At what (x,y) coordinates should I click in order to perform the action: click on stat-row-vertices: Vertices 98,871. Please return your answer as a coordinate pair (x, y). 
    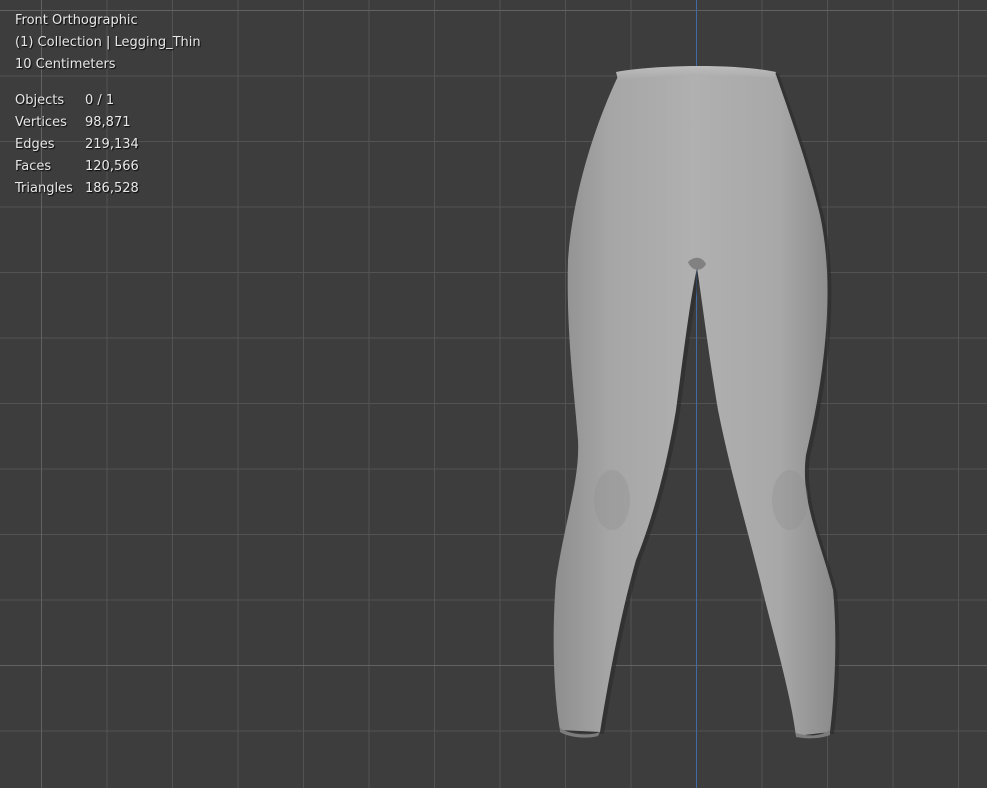
    Looking at the image, I should click on (108, 123).